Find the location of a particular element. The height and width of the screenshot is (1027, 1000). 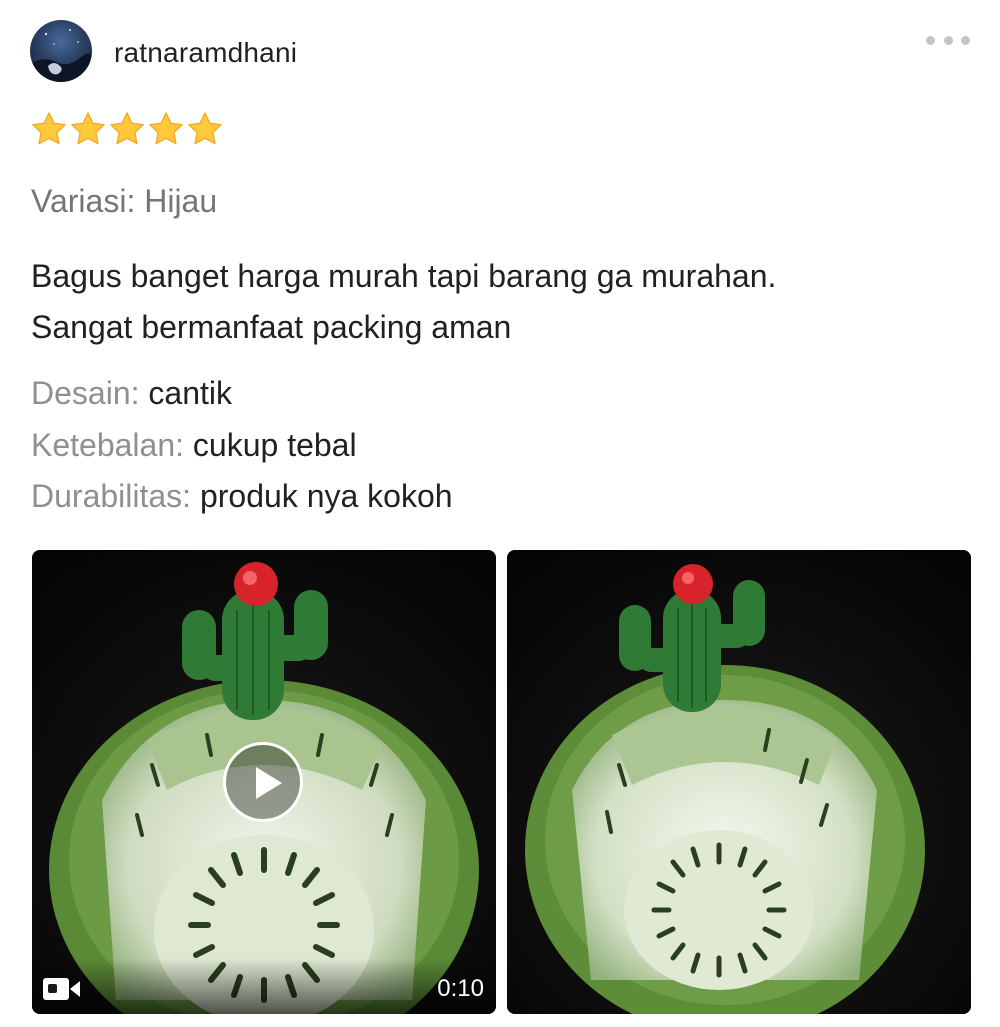

attribute-label: Desain: is located at coordinates (85, 393).